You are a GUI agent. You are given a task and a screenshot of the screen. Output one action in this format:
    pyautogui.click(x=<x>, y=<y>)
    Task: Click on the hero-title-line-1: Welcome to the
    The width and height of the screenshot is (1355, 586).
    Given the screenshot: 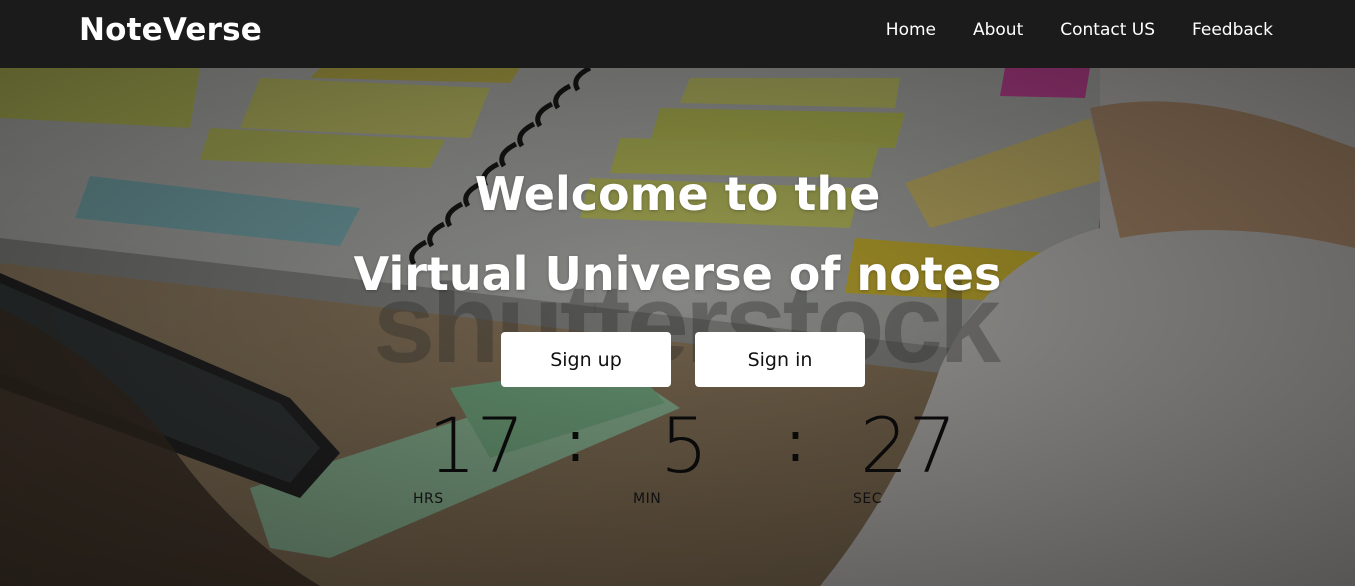 What is the action you would take?
    pyautogui.click(x=677, y=194)
    